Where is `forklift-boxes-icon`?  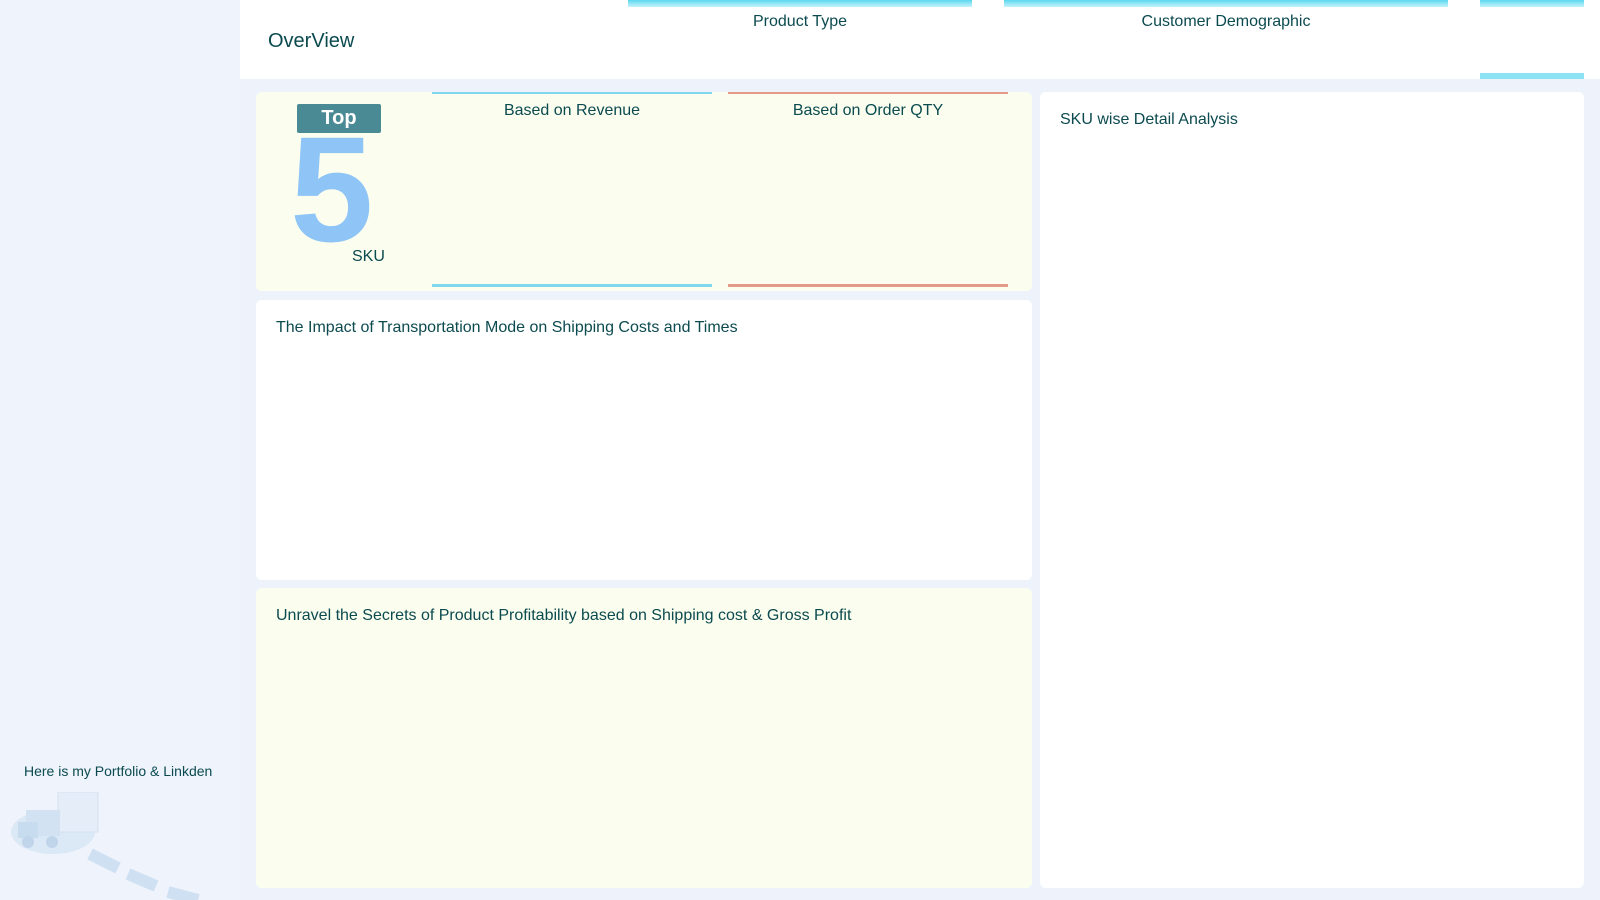
forklift-boxes-icon is located at coordinates (105, 846).